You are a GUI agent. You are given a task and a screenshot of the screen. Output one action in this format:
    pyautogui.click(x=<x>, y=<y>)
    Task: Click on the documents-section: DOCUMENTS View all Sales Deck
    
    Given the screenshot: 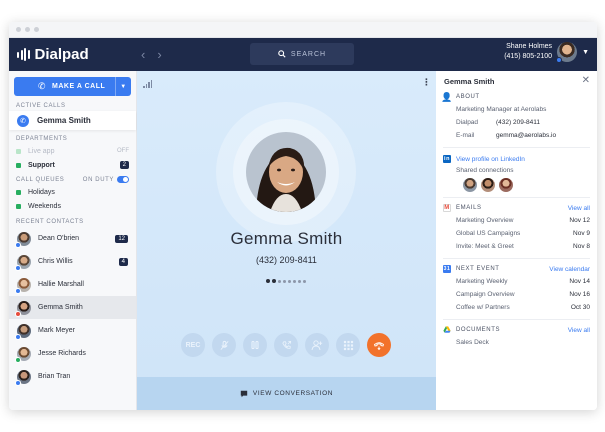 What is the action you would take?
    pyautogui.click(x=516, y=336)
    